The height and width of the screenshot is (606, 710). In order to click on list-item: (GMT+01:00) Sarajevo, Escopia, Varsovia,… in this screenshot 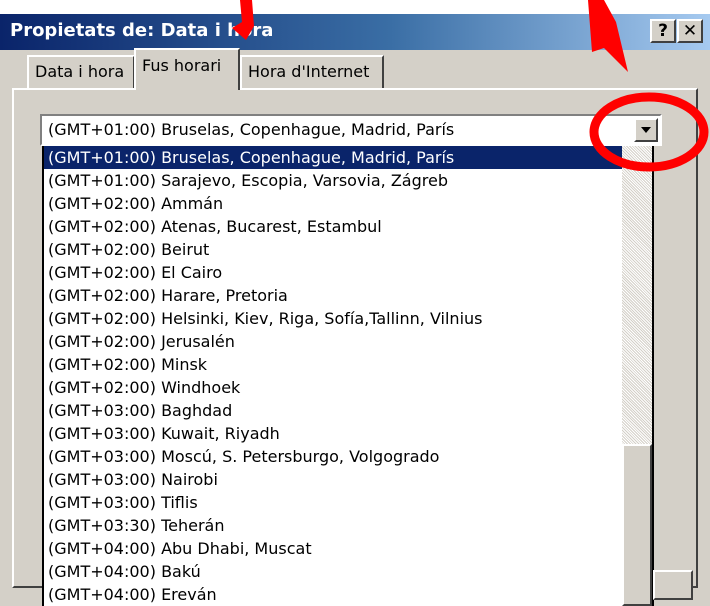, I will do `click(348, 180)`.